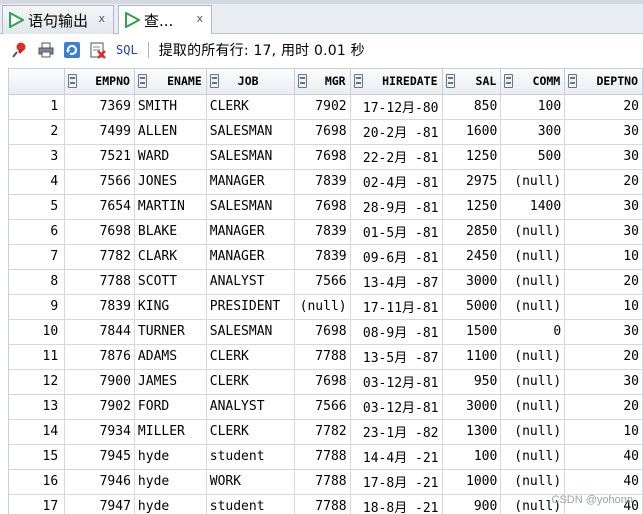 This screenshot has height=514, width=643. What do you see at coordinates (99, 282) in the screenshot?
I see `cell-empno: 7788` at bounding box center [99, 282].